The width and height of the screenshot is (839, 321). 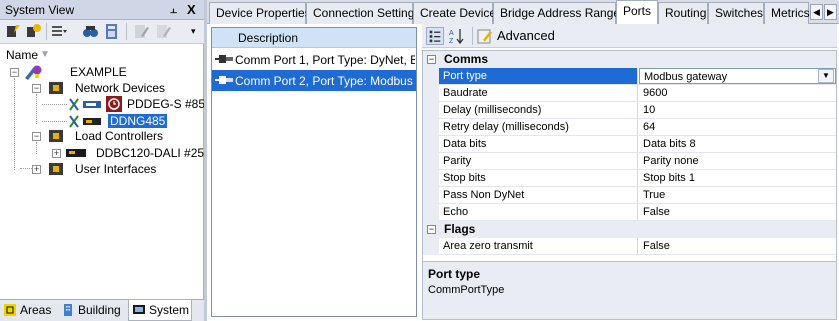 I want to click on property-row-pass-non-dynet: Pass Non DyNet True, so click(x=629, y=195).